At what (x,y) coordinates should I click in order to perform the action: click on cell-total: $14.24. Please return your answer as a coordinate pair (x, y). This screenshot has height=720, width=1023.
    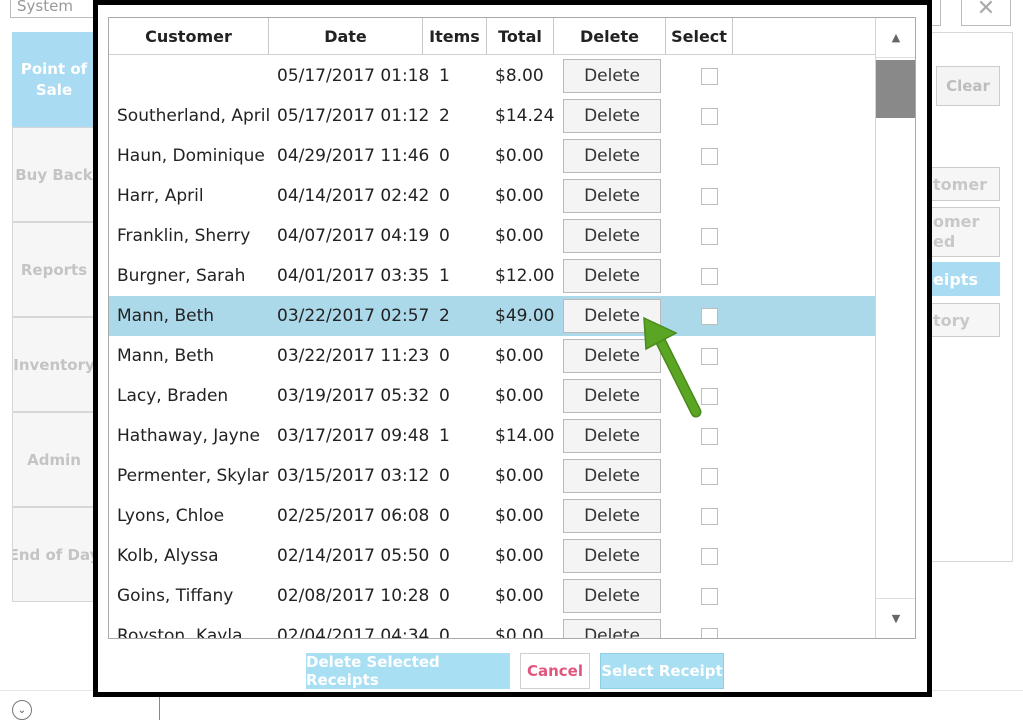
    Looking at the image, I should click on (525, 116).